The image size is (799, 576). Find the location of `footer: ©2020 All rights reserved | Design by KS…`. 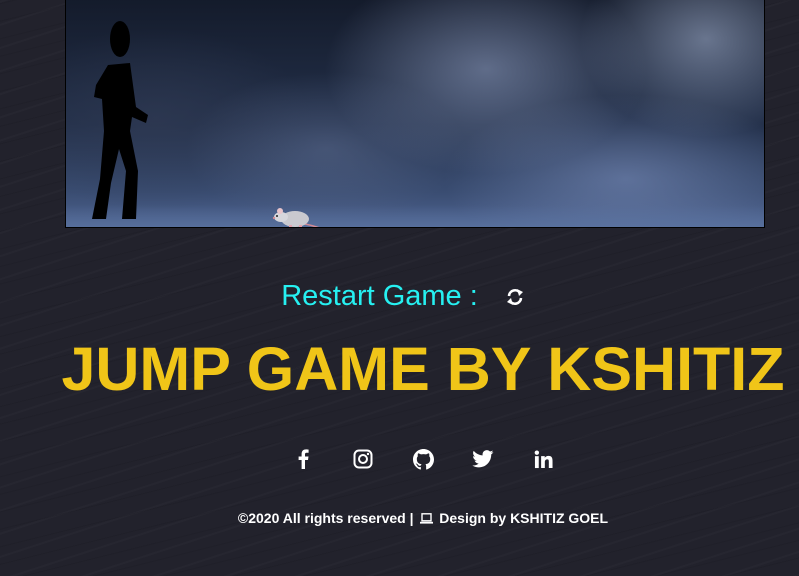

footer: ©2020 All rights reserved | Design by KS… is located at coordinates (399, 518).